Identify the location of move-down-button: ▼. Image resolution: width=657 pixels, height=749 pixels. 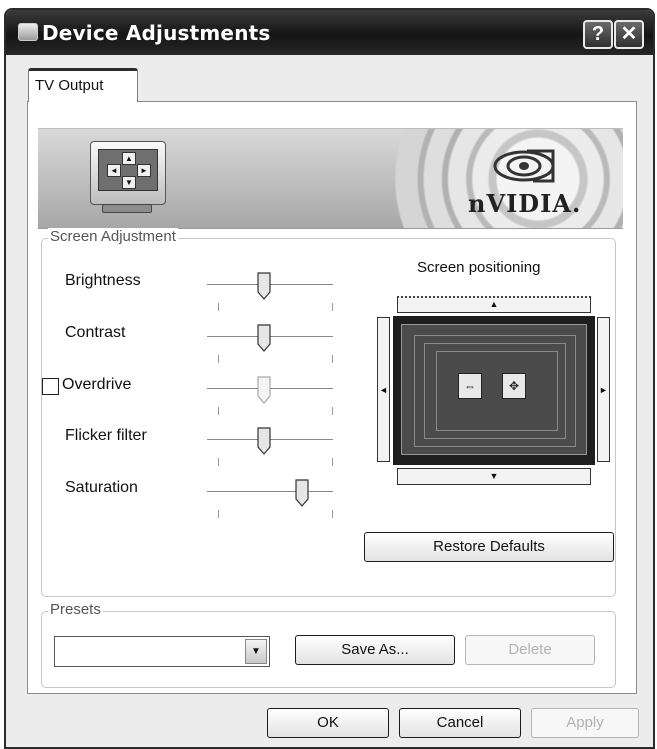
(494, 476).